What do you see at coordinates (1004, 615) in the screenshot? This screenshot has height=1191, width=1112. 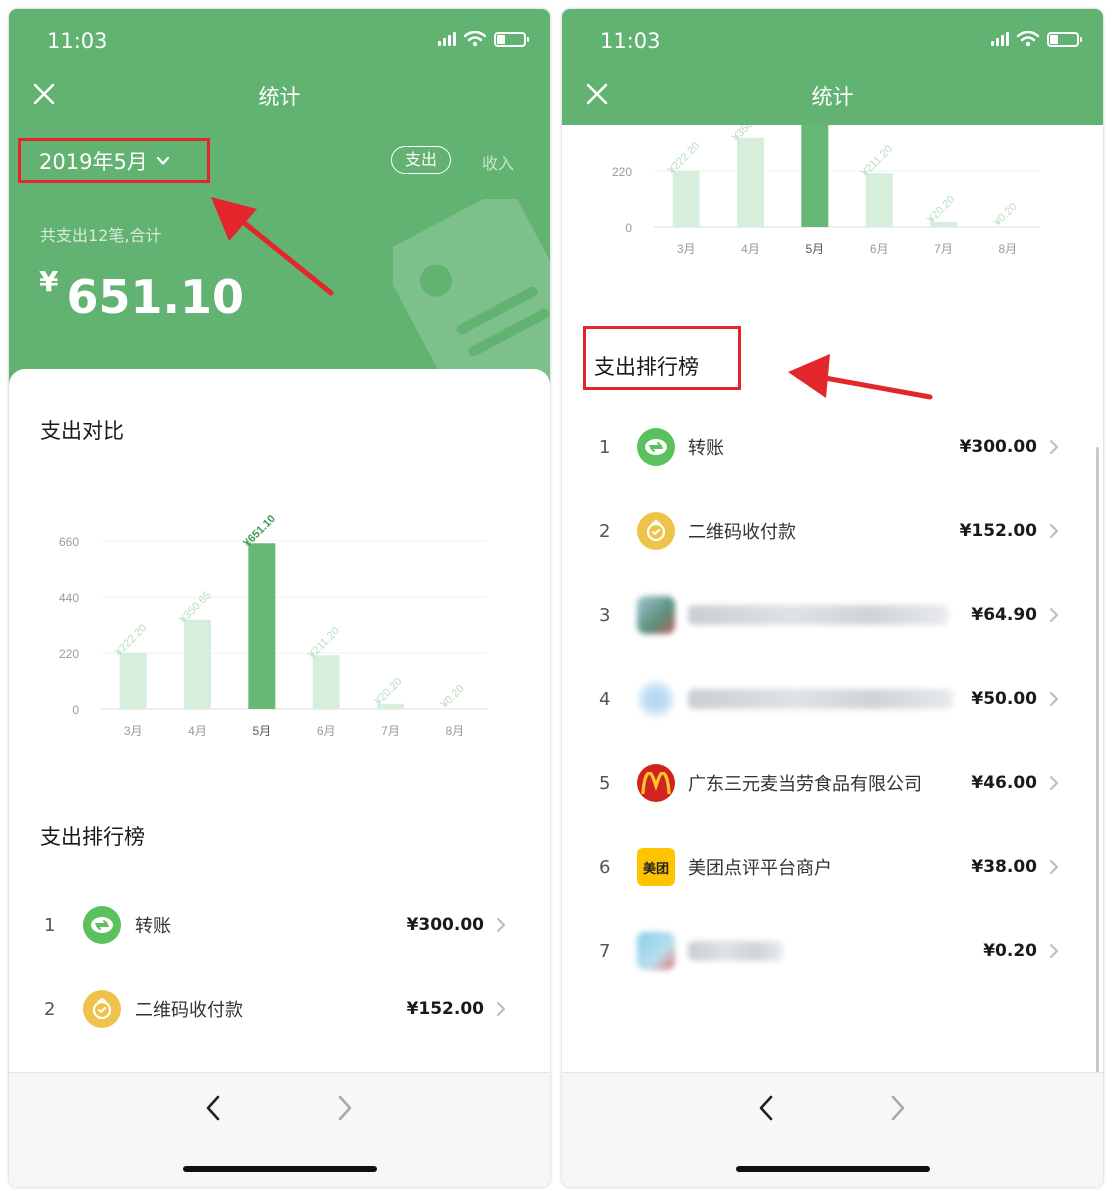 I see `rank-amount: ¥64.90` at bounding box center [1004, 615].